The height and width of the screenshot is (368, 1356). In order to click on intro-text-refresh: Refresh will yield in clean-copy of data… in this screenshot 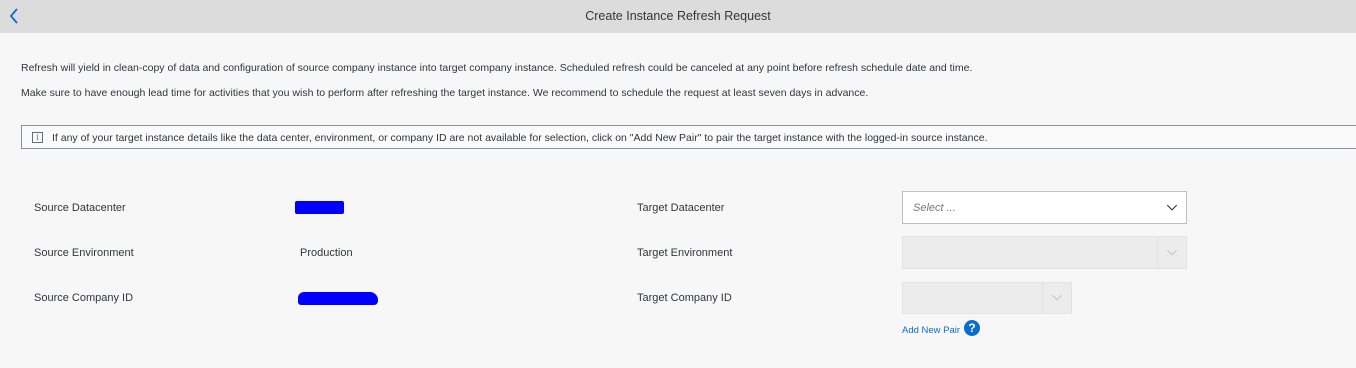, I will do `click(497, 68)`.